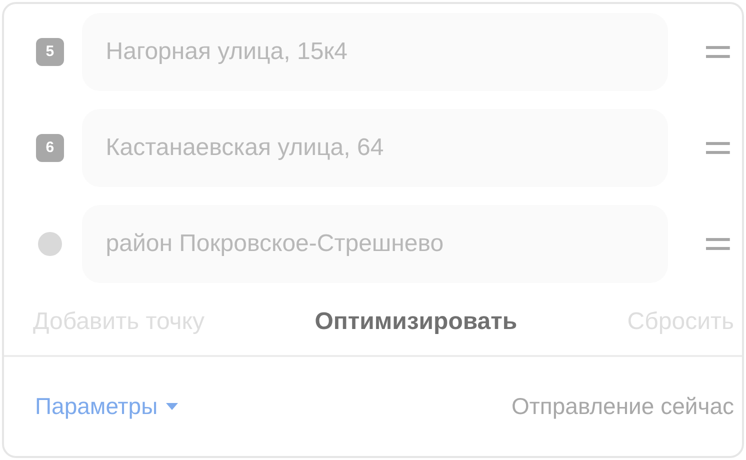  Describe the element at coordinates (375, 148) in the screenshot. I see `address-field: Кастанаевская улица, 64` at that location.